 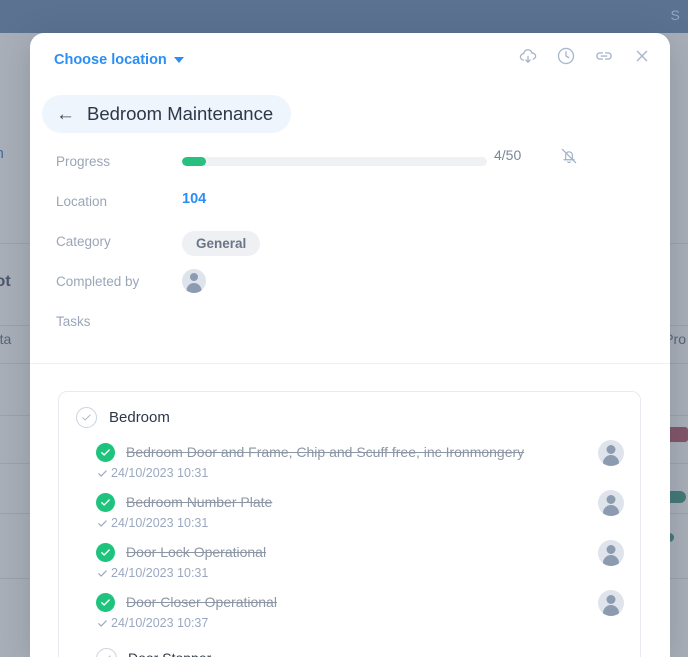 I want to click on task-group-title: Bedroom, so click(x=139, y=417).